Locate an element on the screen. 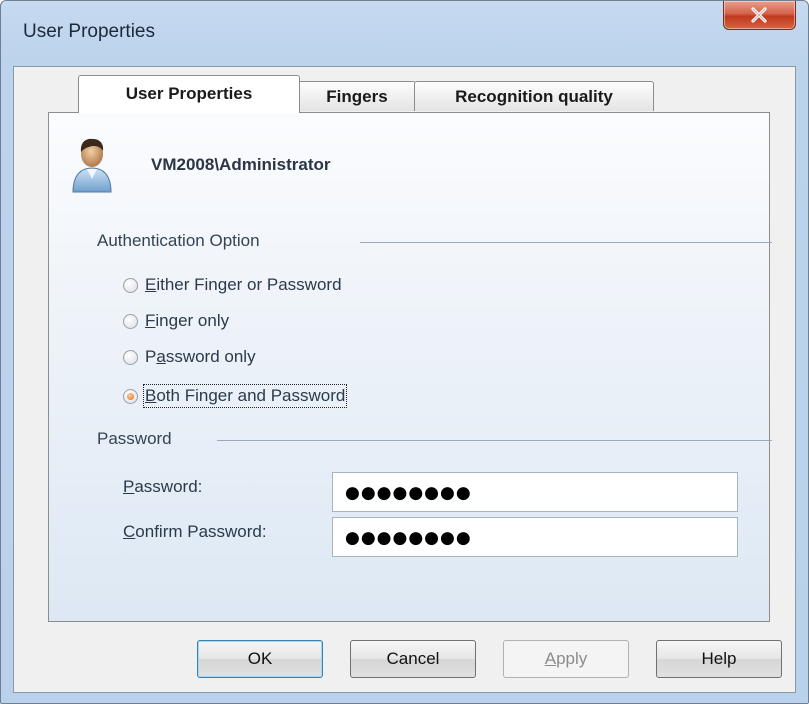 This screenshot has width=809, height=704. tab-user-properties: User Properties is located at coordinates (189, 94).